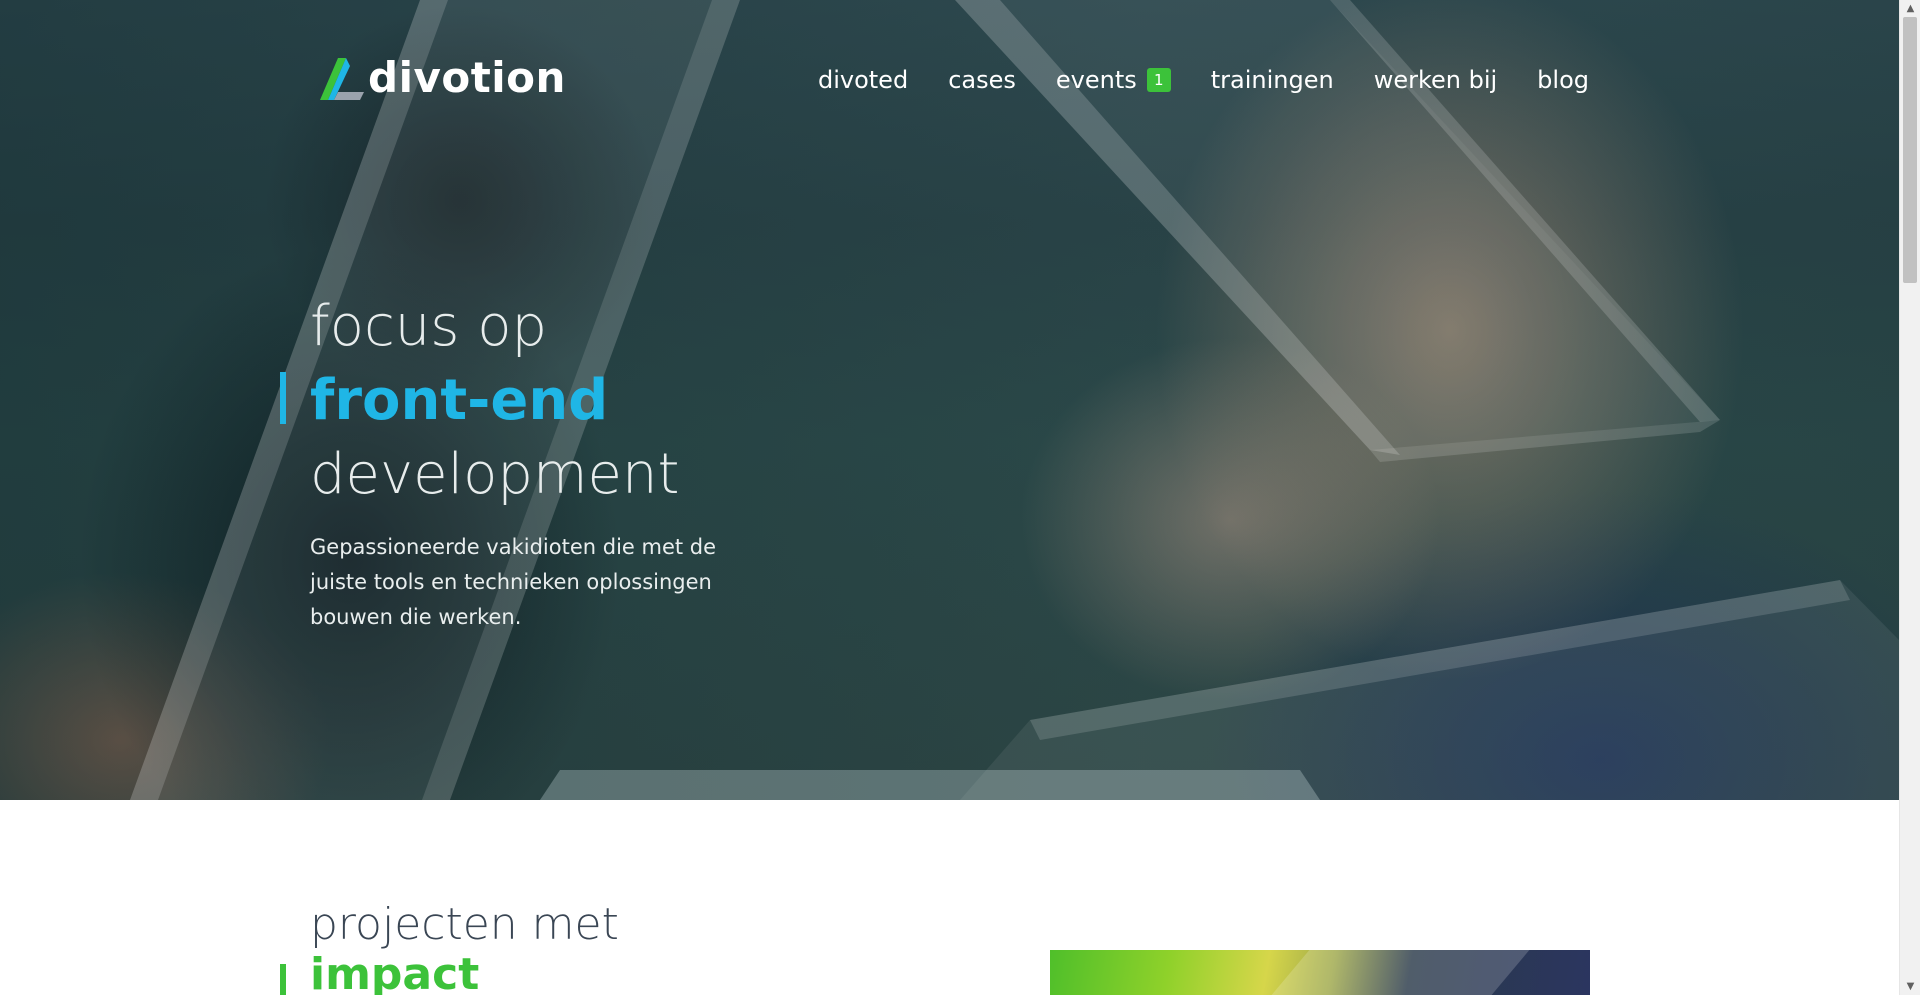 This screenshot has width=1920, height=995. Describe the element at coordinates (1910, 986) in the screenshot. I see `triangle-down-icon: ▼` at that location.